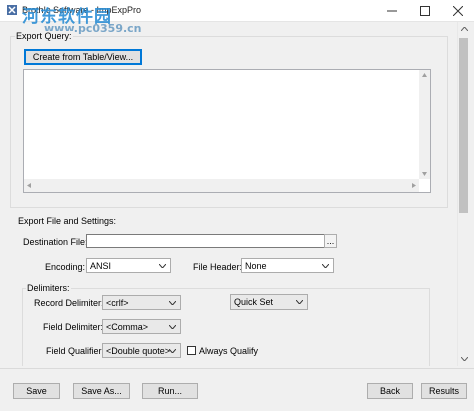 The height and width of the screenshot is (411, 474). I want to click on scroll-left-icon, so click(29, 185).